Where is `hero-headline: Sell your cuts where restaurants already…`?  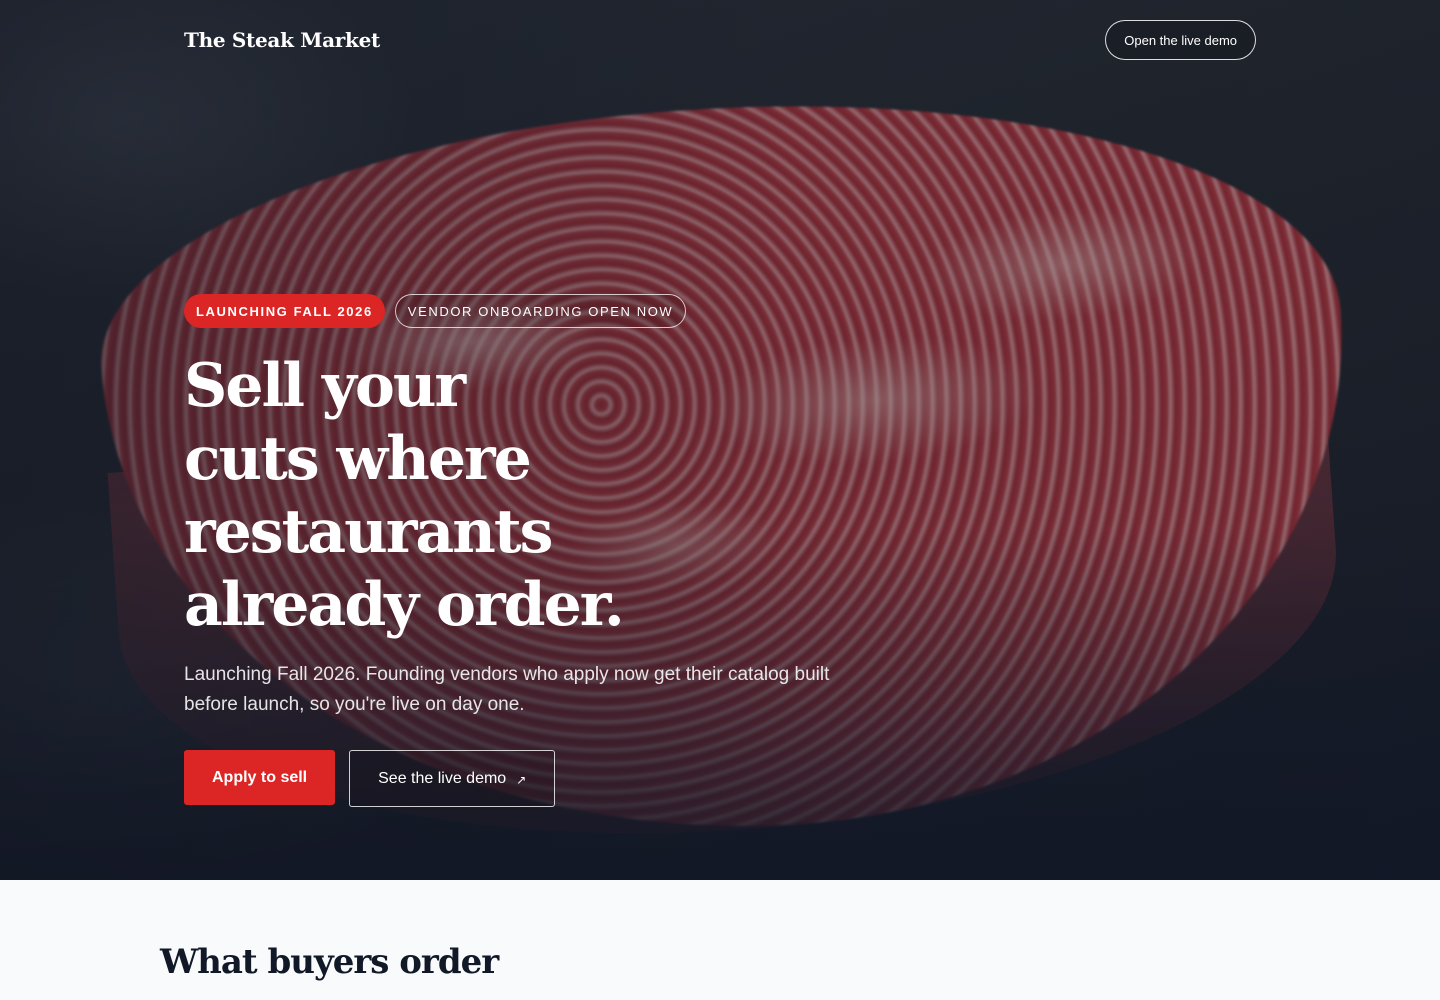
hero-headline: Sell your cuts where restaurants already… is located at coordinates (544, 496).